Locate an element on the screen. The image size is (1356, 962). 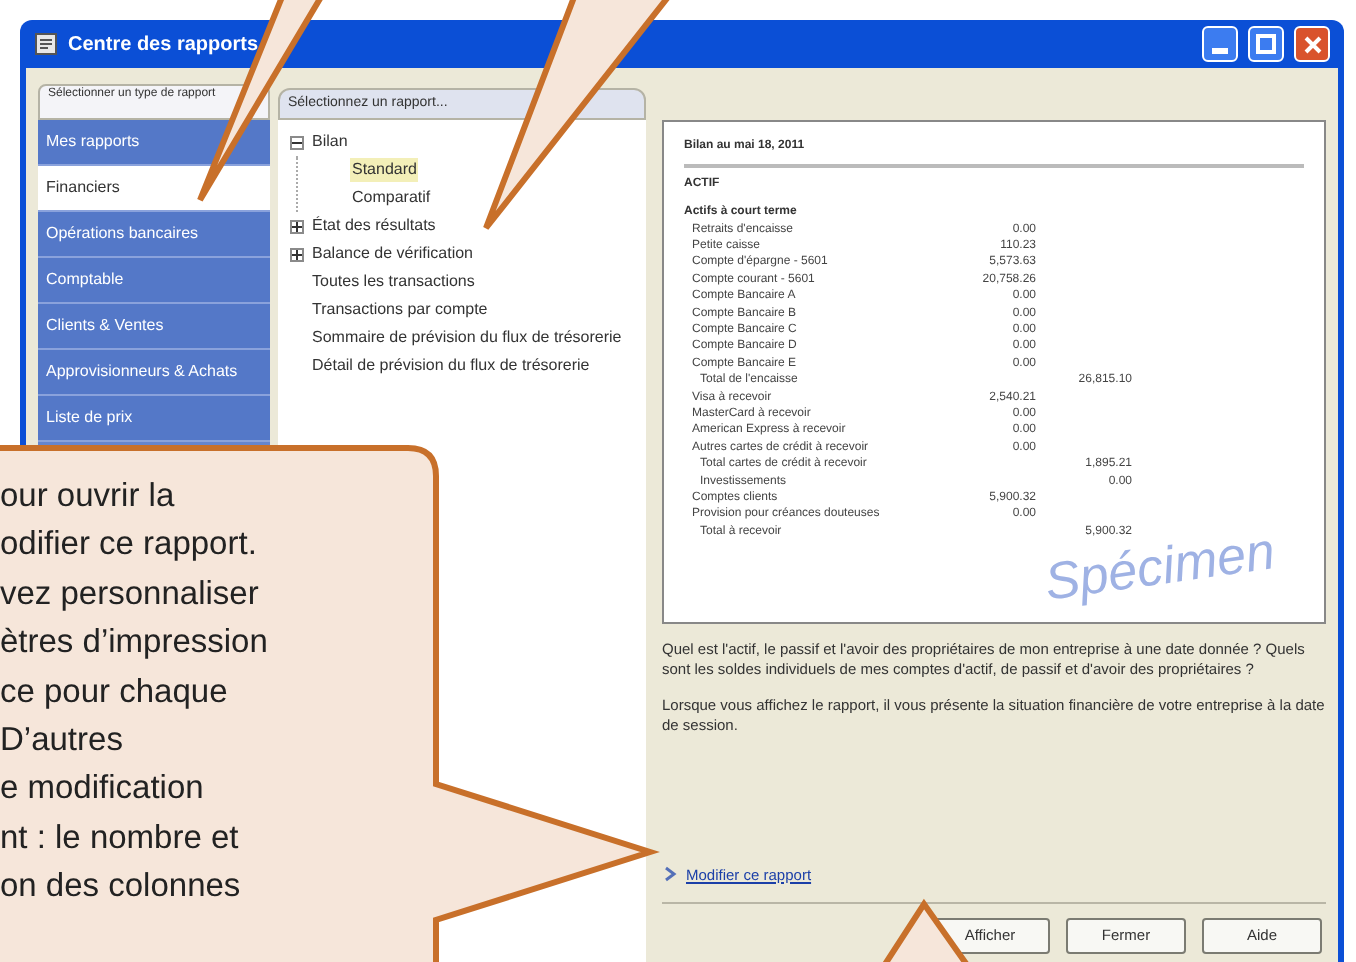
collapse-icon is located at coordinates (297, 142).